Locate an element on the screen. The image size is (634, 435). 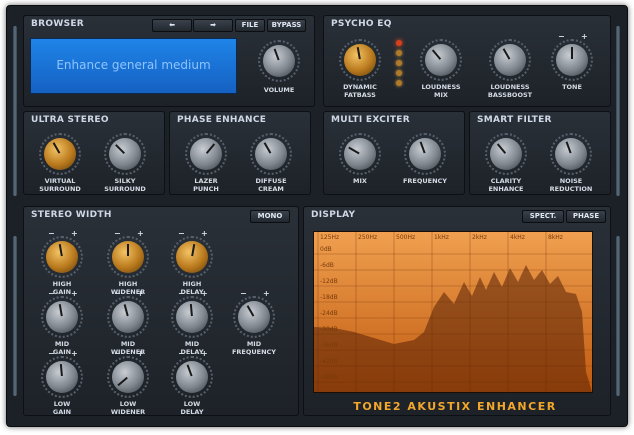
spectrum-button: SPECT. is located at coordinates (543, 216).